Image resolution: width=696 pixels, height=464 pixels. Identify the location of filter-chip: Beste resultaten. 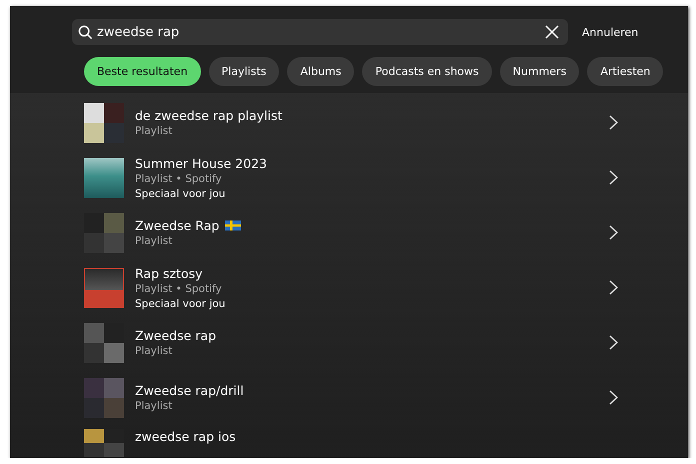
(142, 71).